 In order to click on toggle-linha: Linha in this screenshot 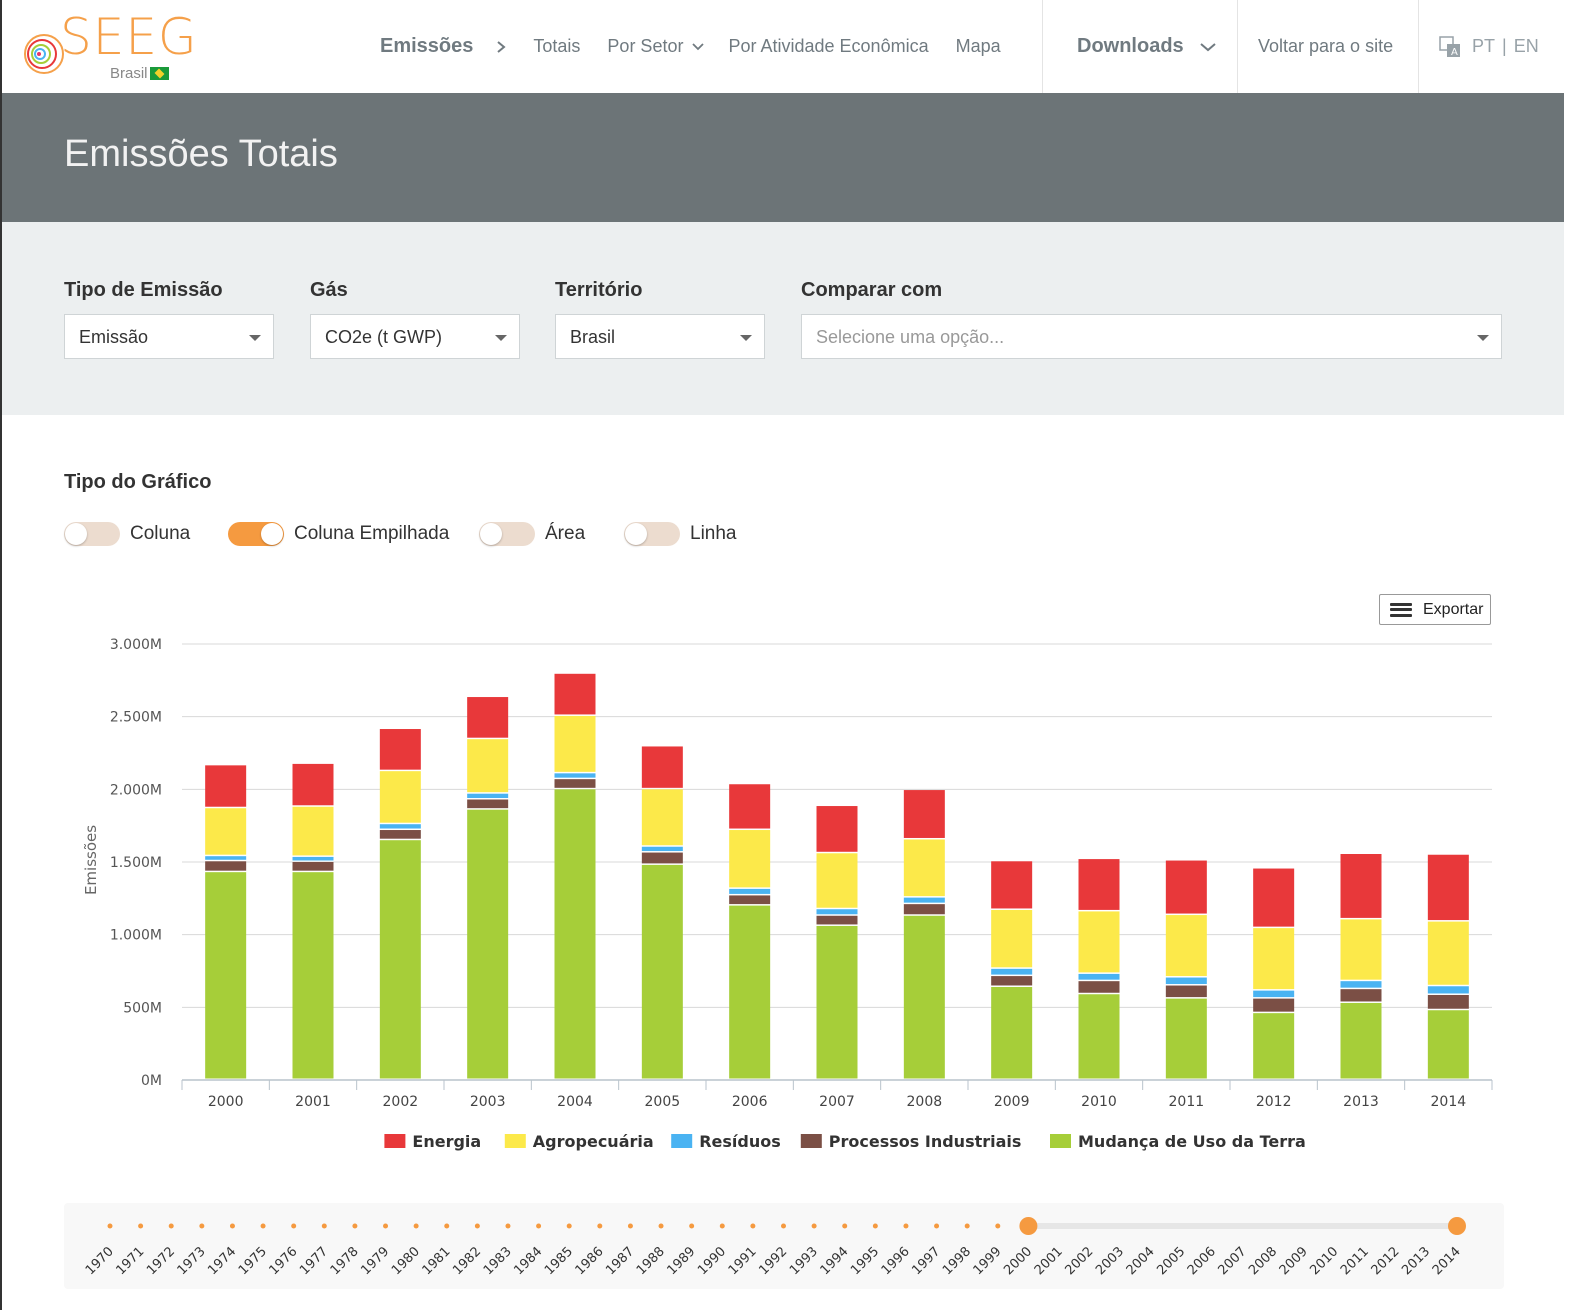, I will do `click(680, 534)`.